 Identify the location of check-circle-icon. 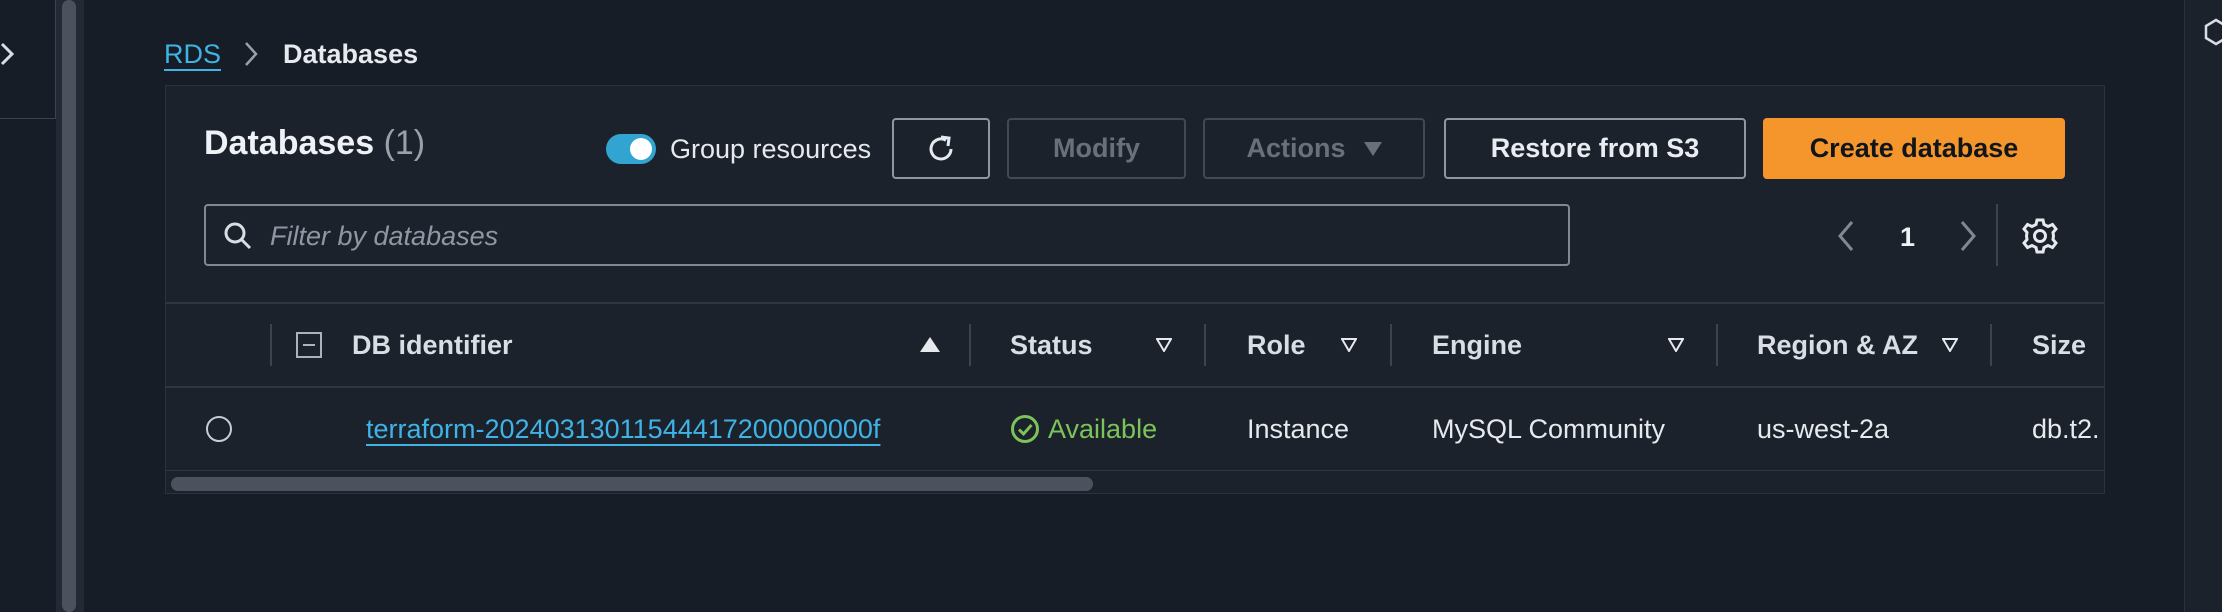
(1025, 429).